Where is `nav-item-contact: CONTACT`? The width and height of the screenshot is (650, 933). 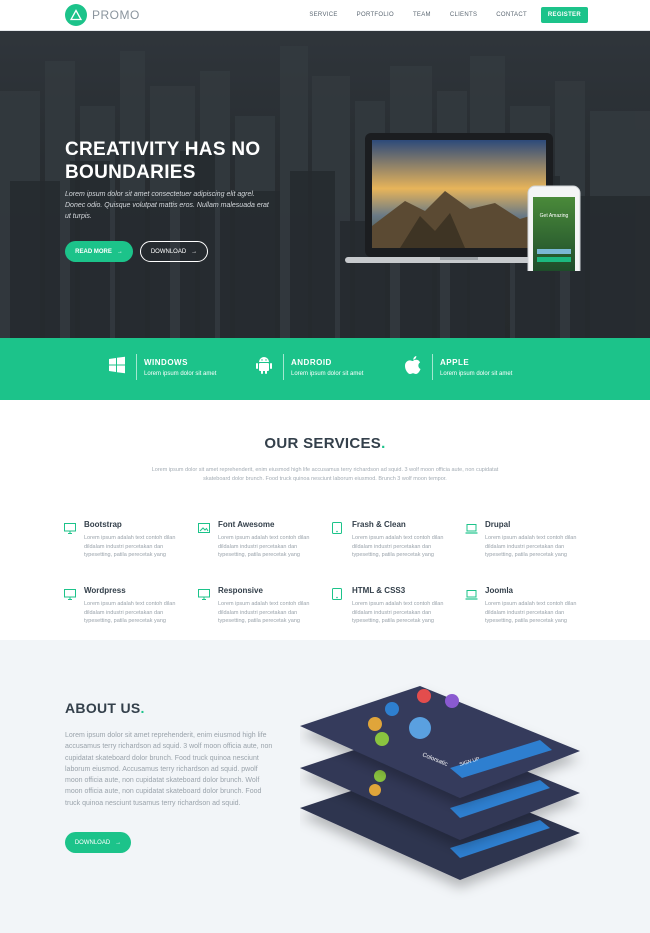 nav-item-contact: CONTACT is located at coordinates (511, 15).